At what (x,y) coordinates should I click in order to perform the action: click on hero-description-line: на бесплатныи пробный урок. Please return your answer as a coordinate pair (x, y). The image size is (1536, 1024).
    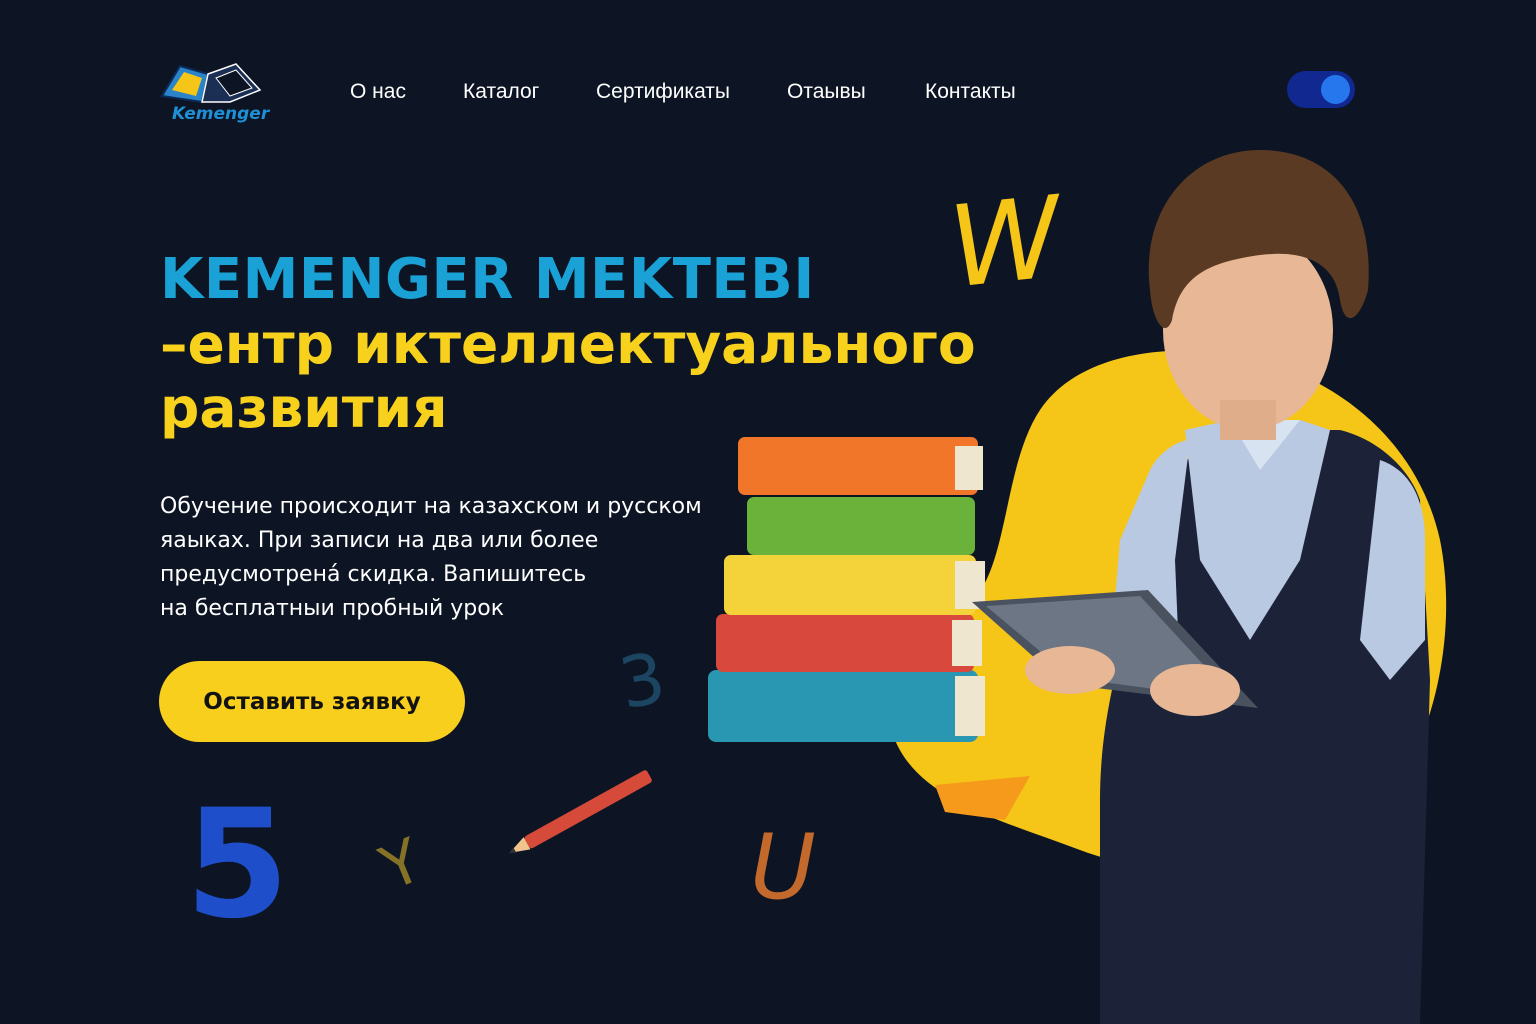
    Looking at the image, I should click on (332, 608).